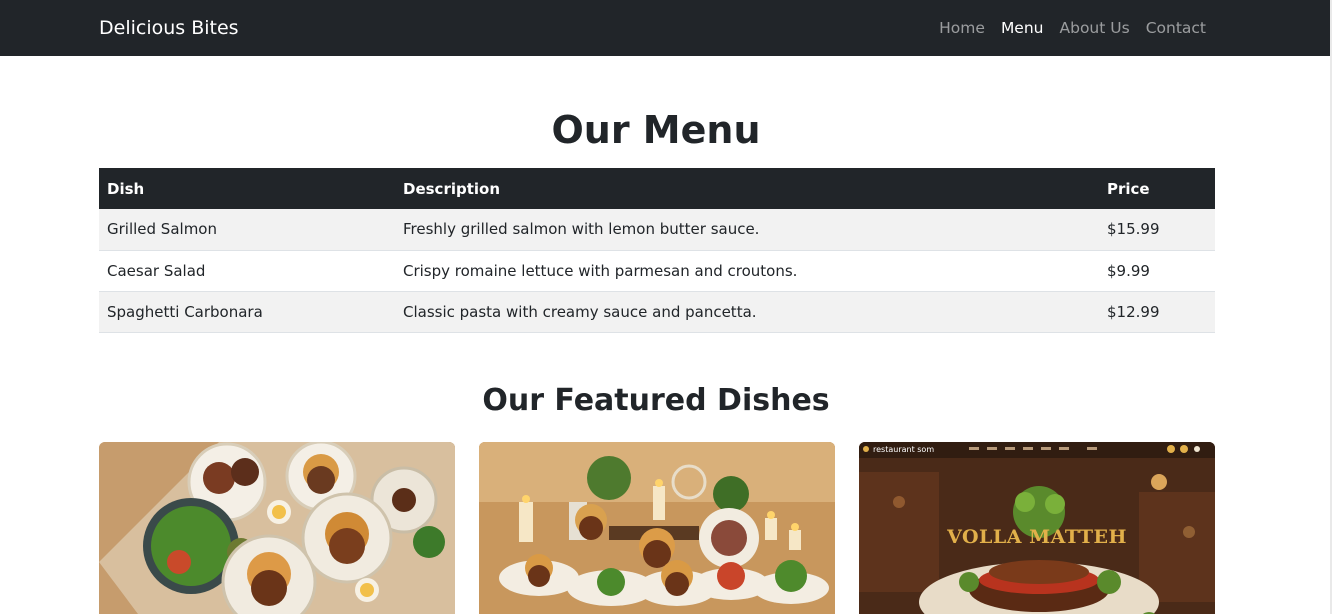 This screenshot has height=614, width=1332. Describe the element at coordinates (247, 312) in the screenshot. I see `dish-name: Spaghetti Carbonara` at that location.